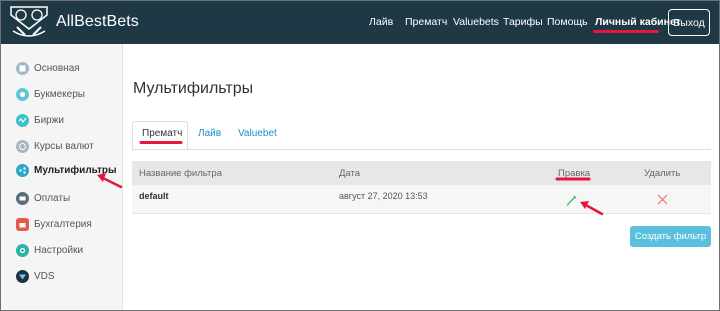 The height and width of the screenshot is (311, 720). What do you see at coordinates (670, 236) in the screenshot?
I see `create-filter-button: Создать фильтр` at bounding box center [670, 236].